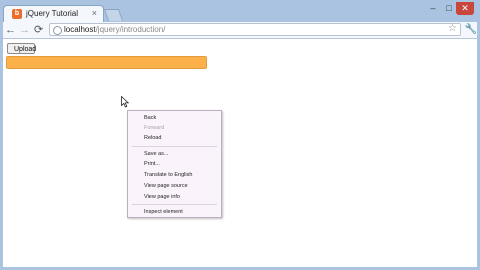 Image resolution: width=480 pixels, height=270 pixels. I want to click on wrench-icon: 🔧, so click(471, 30).